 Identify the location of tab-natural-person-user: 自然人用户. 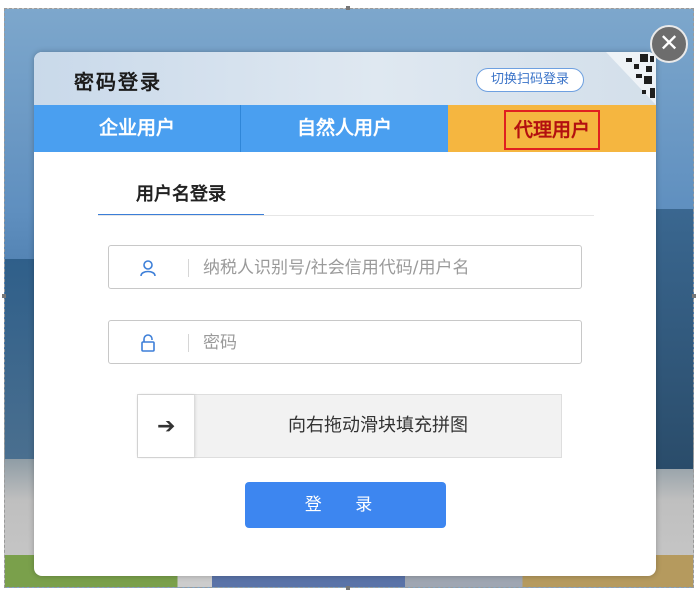
(344, 128).